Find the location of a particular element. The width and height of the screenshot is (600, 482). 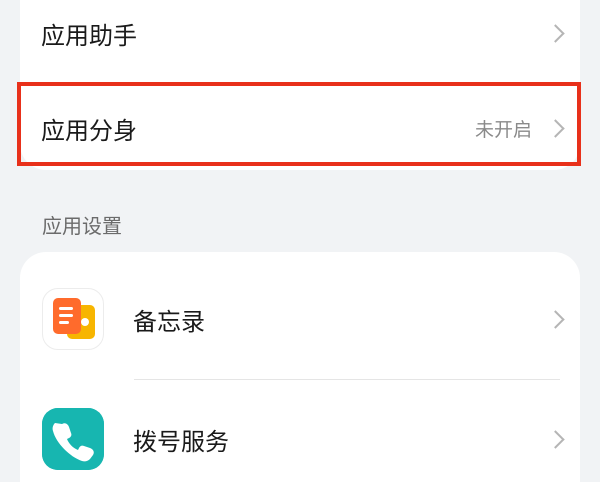

dial-service-label: 拨号服务 is located at coordinates (181, 441).